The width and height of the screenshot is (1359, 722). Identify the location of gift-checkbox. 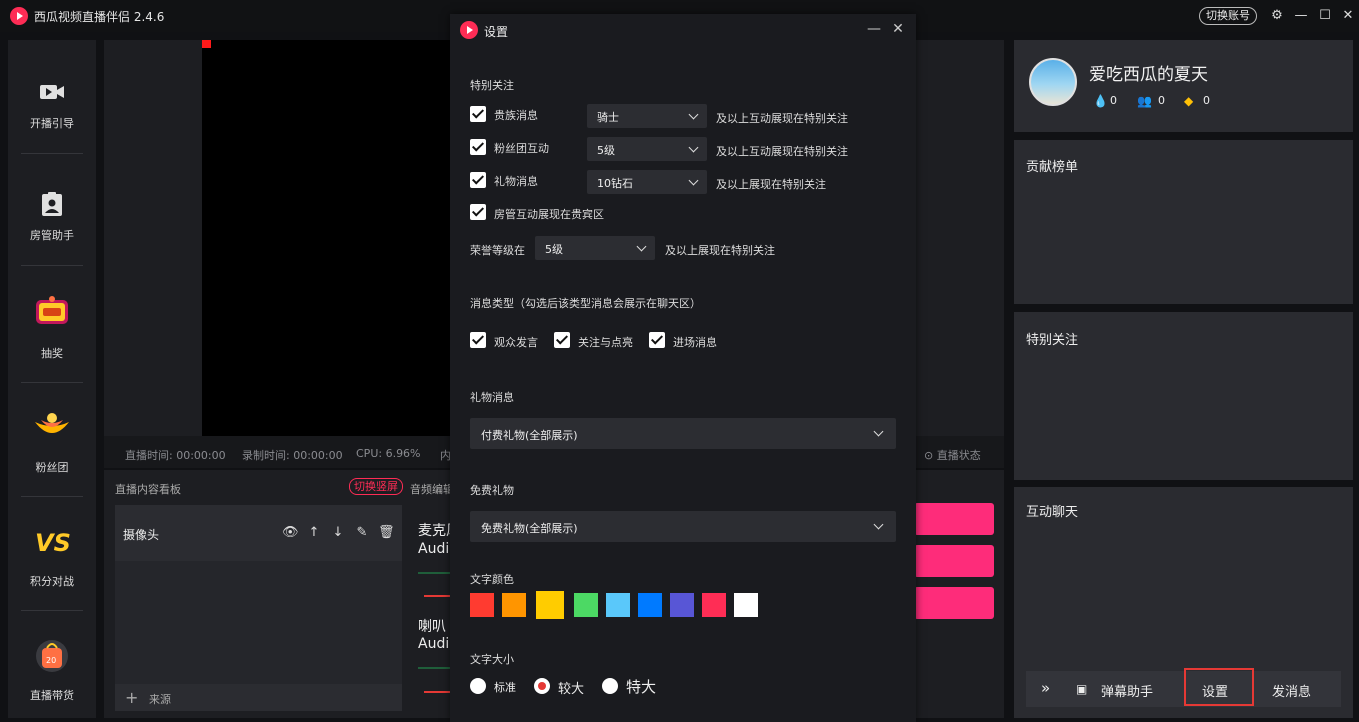
(478, 180).